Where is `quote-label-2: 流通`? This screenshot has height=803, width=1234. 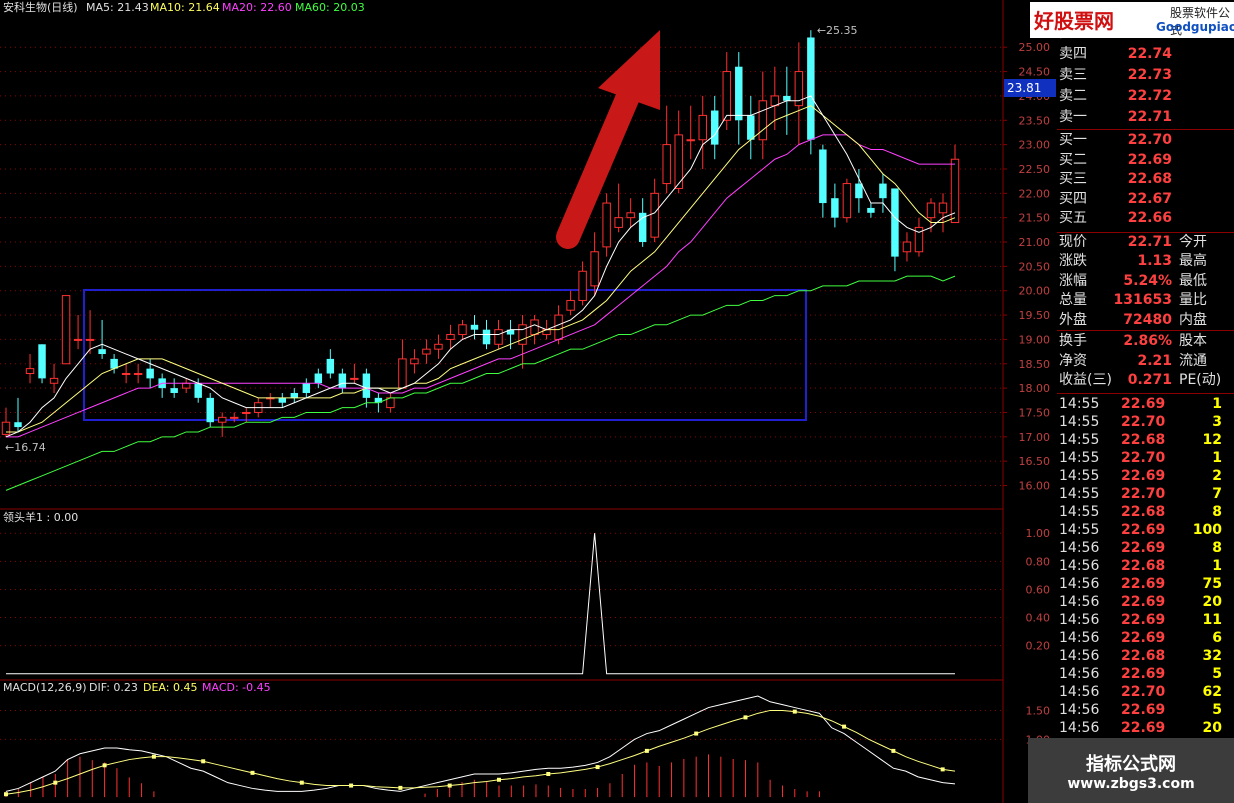 quote-label-2: 流通 is located at coordinates (1193, 360).